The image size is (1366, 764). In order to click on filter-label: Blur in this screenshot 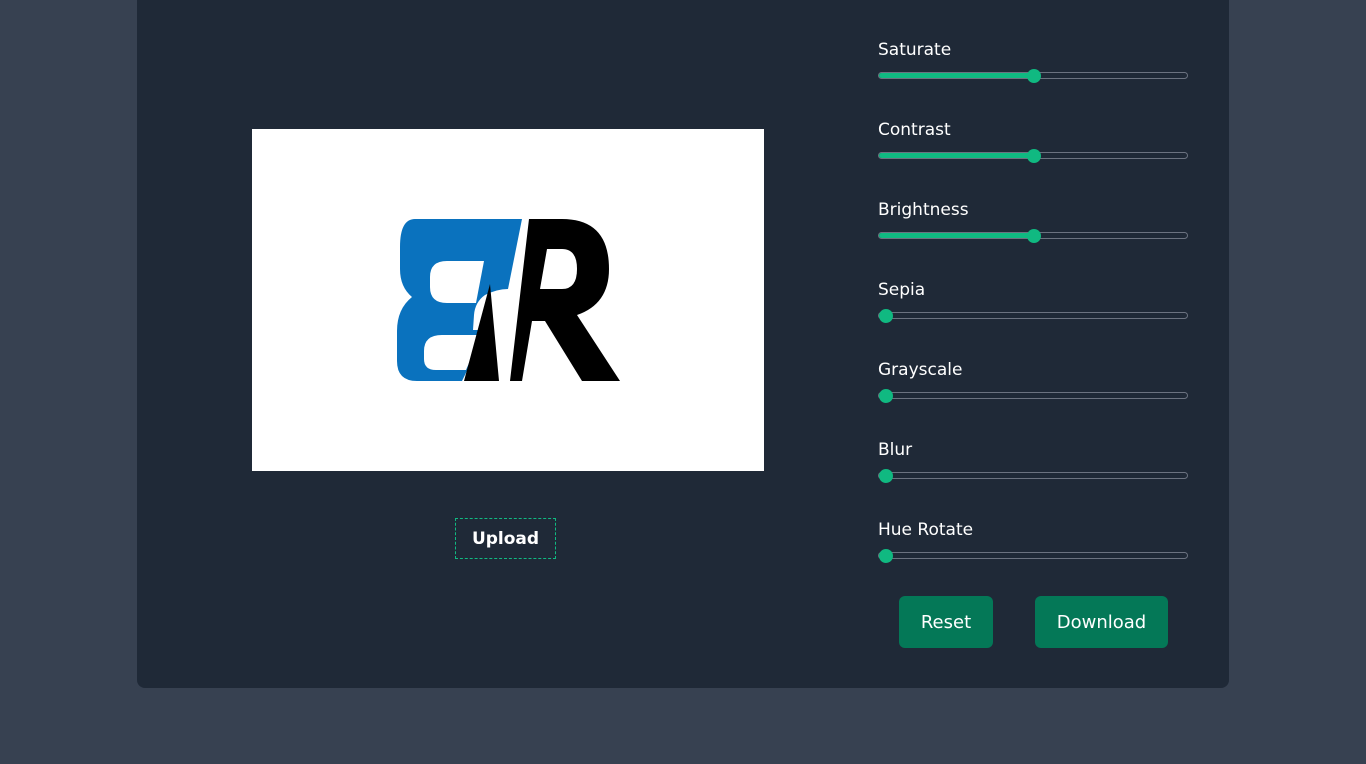, I will do `click(895, 450)`.